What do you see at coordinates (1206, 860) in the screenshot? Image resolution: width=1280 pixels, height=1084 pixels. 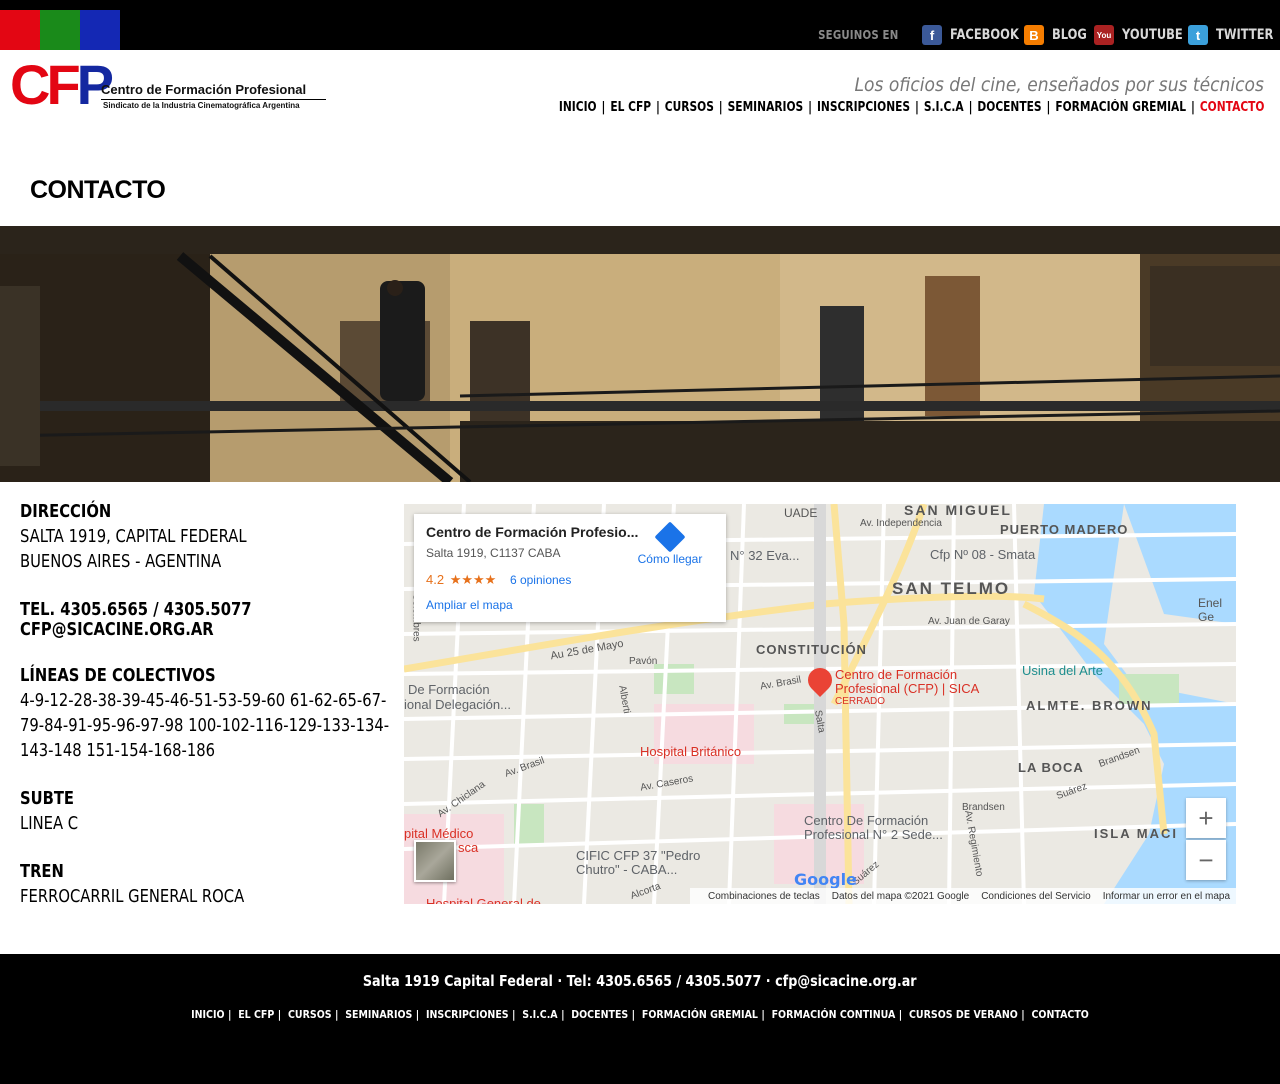 I see `zoom-out-button: −` at bounding box center [1206, 860].